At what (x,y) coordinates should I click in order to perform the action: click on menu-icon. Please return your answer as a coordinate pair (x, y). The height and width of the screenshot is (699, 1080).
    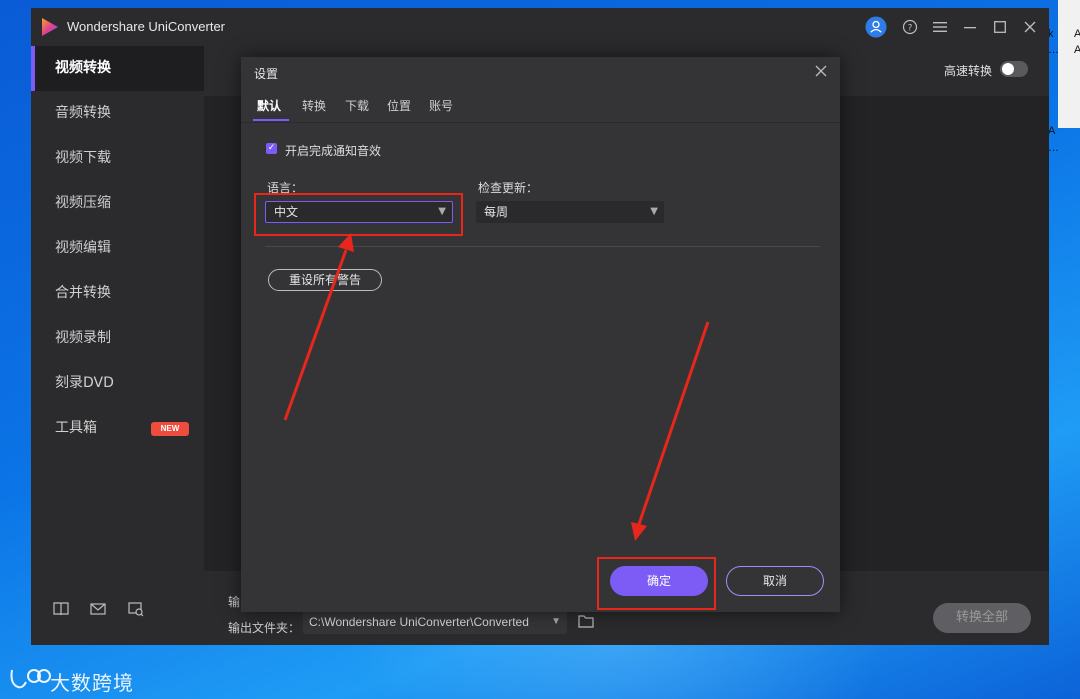
    Looking at the image, I should click on (940, 27).